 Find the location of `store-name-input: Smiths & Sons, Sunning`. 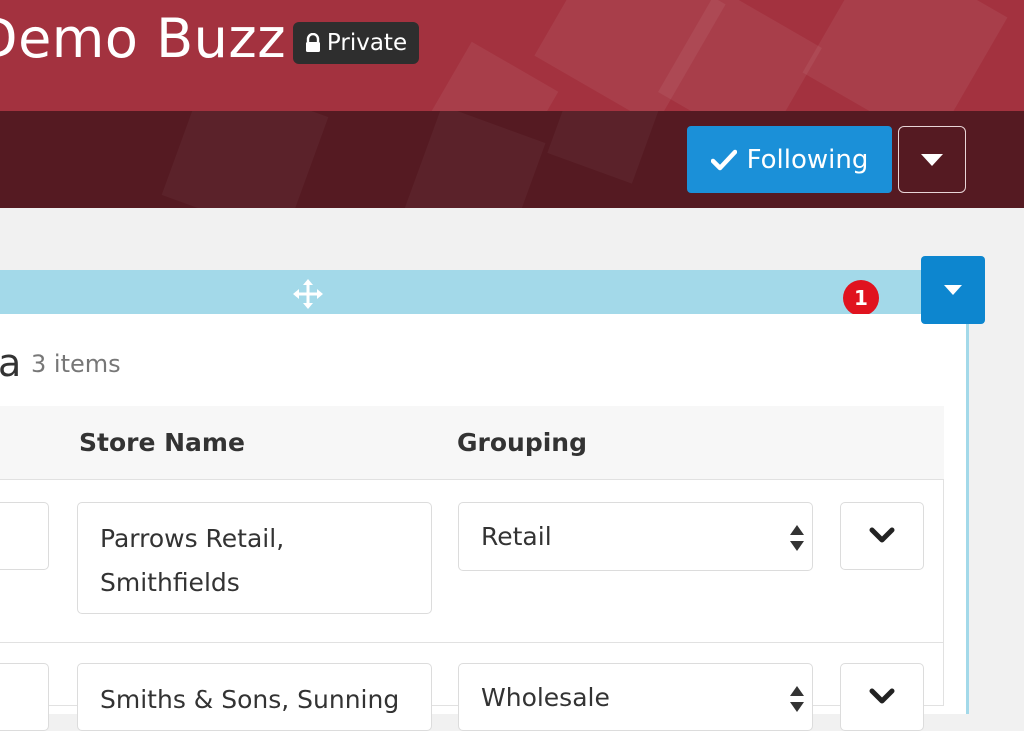

store-name-input: Smiths & Sons, Sunning is located at coordinates (254, 697).